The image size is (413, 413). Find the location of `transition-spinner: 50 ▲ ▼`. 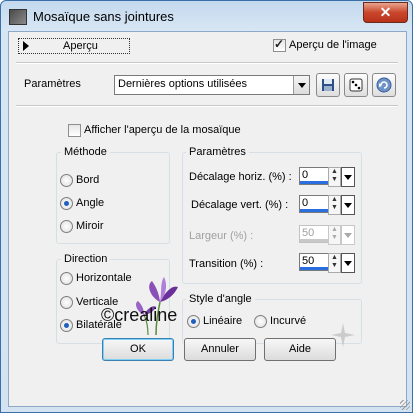

transition-spinner: 50 ▲ ▼ is located at coordinates (327, 263).